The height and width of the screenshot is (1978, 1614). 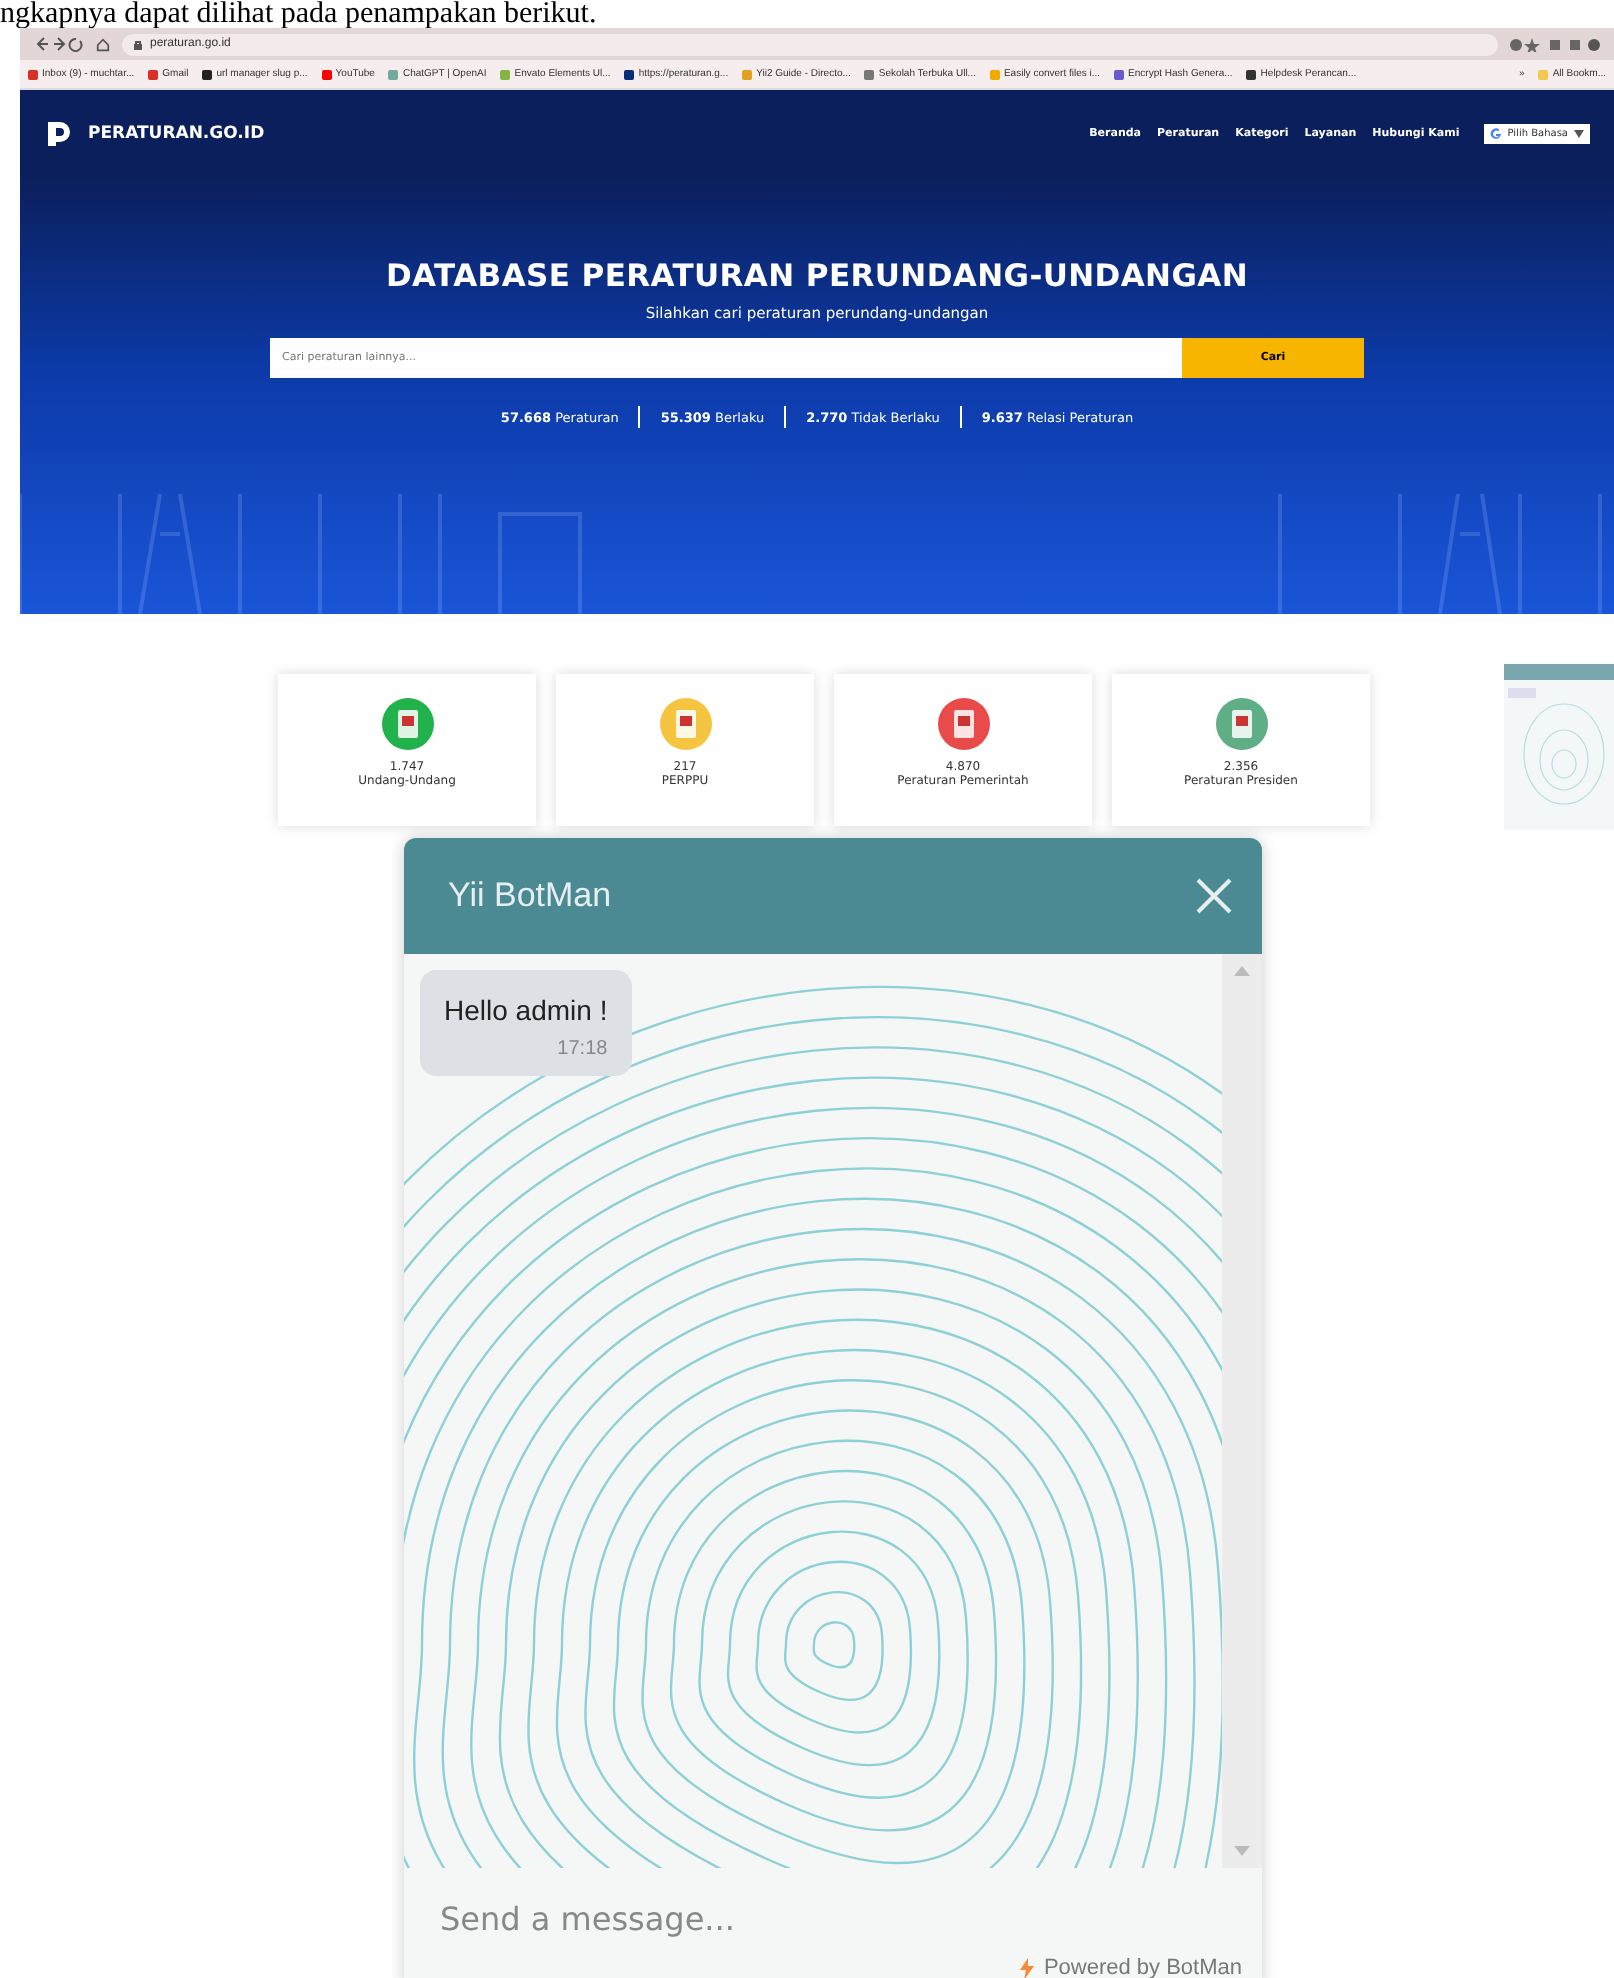 What do you see at coordinates (1495, 134) in the screenshot?
I see `google-g-icon` at bounding box center [1495, 134].